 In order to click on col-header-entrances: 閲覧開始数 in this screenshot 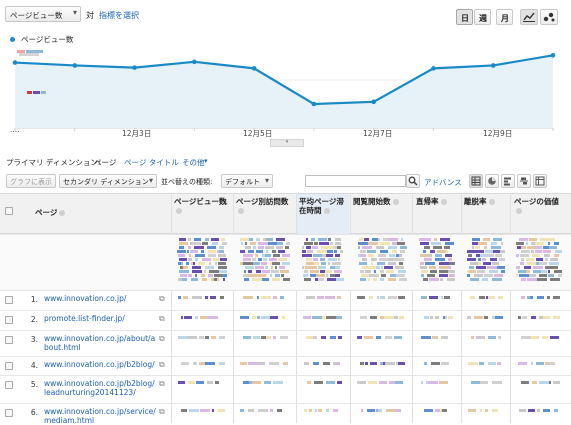, I will do `click(381, 214)`.